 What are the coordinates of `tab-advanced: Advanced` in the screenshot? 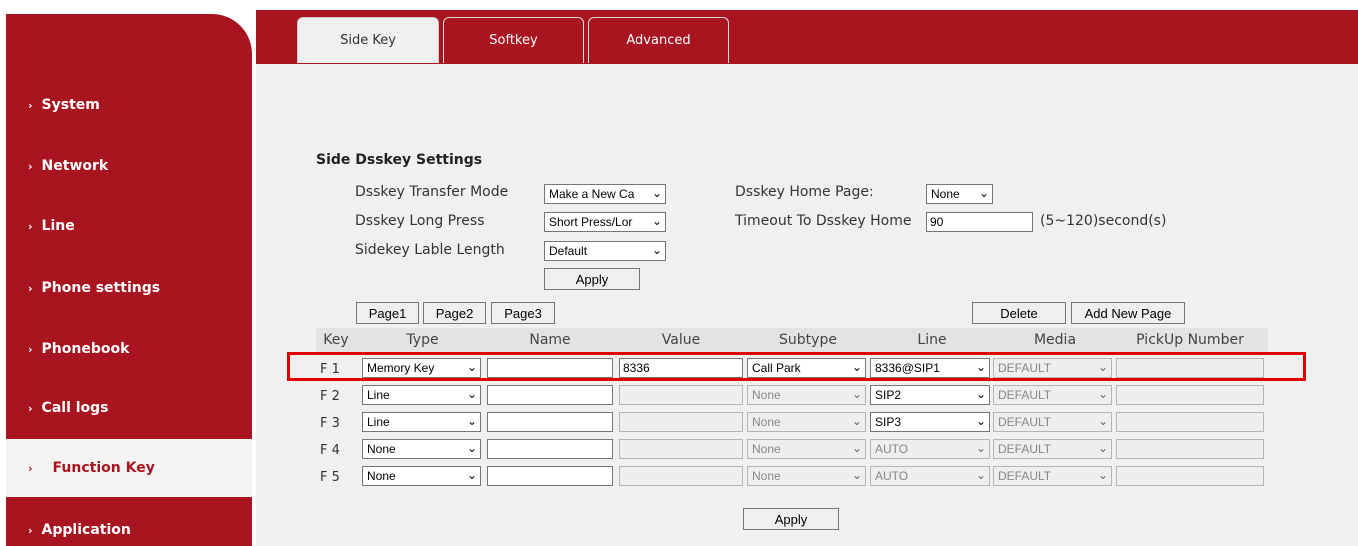 It's located at (658, 40).